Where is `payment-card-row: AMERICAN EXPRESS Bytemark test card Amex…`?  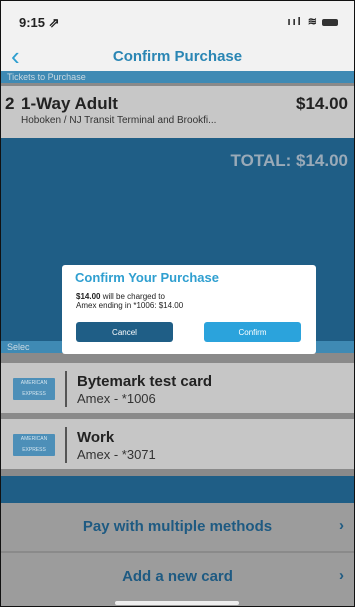 payment-card-row: AMERICAN EXPRESS Bytemark test card Amex… is located at coordinates (177, 388).